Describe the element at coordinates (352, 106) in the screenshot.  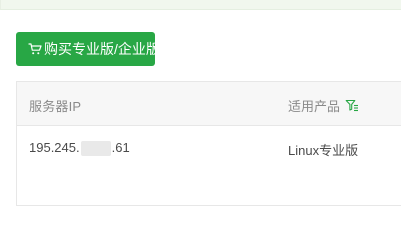
I see `filter-icon` at that location.